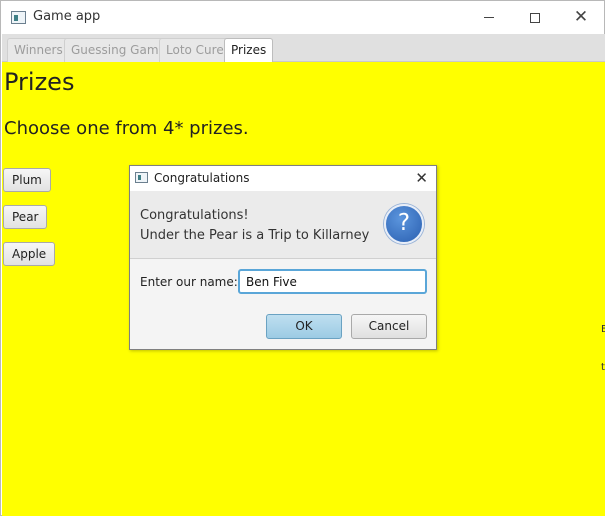  I want to click on name-input, so click(332, 281).